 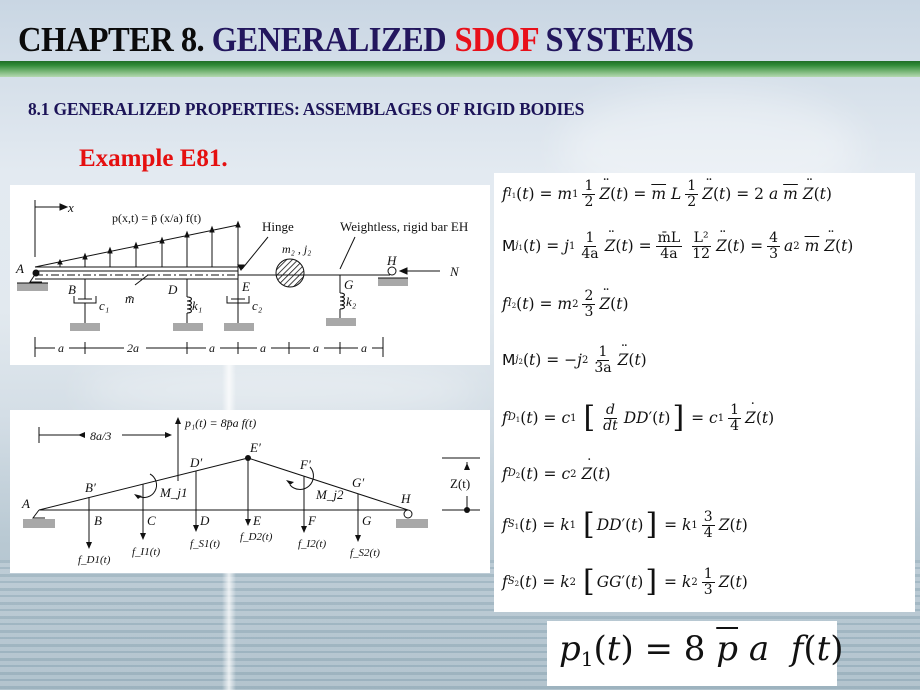 I want to click on fraction: 14, so click(x=735, y=418).